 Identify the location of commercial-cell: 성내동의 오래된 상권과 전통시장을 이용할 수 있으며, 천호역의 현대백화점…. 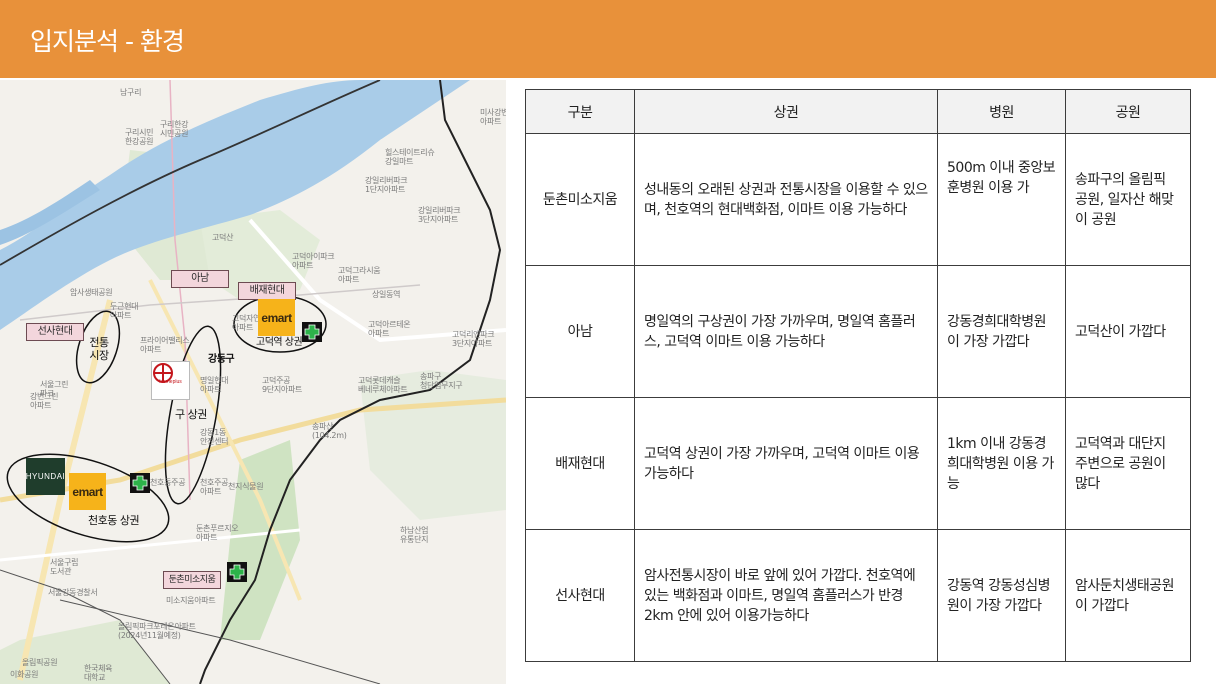
(786, 199).